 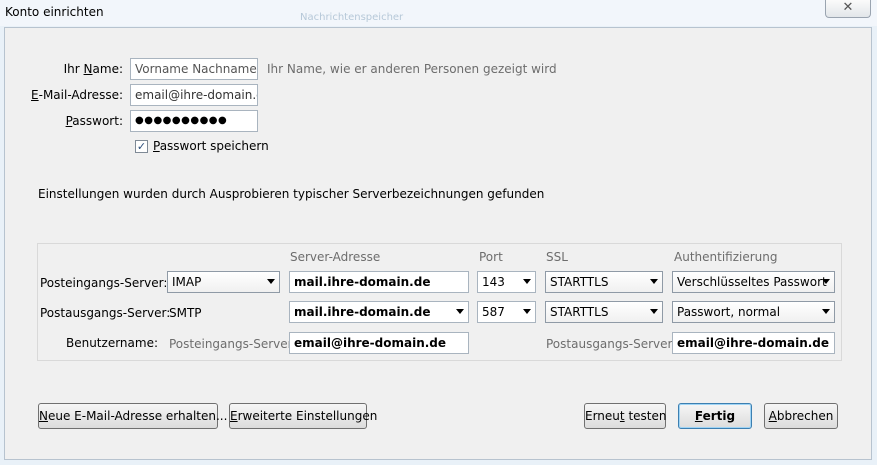 I want to click on outgoing-host-select: mail.ihre-domain.de, so click(x=379, y=312).